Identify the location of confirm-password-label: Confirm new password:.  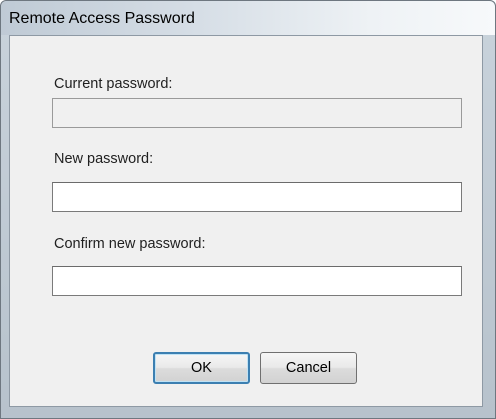
(130, 244).